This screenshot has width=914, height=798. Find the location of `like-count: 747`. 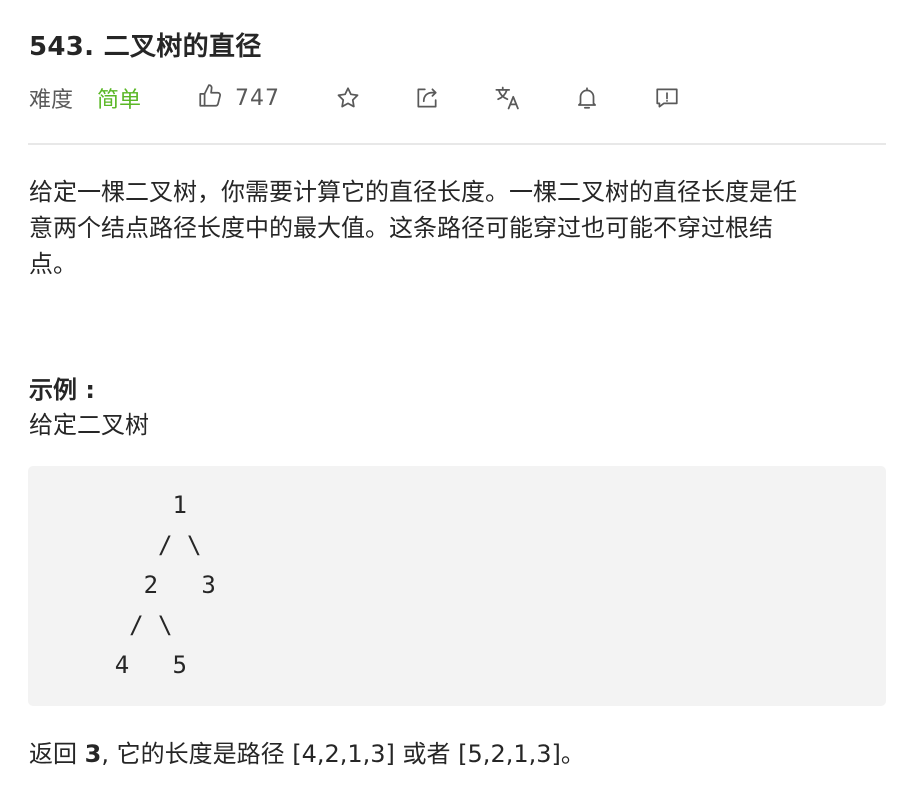

like-count: 747 is located at coordinates (257, 98).